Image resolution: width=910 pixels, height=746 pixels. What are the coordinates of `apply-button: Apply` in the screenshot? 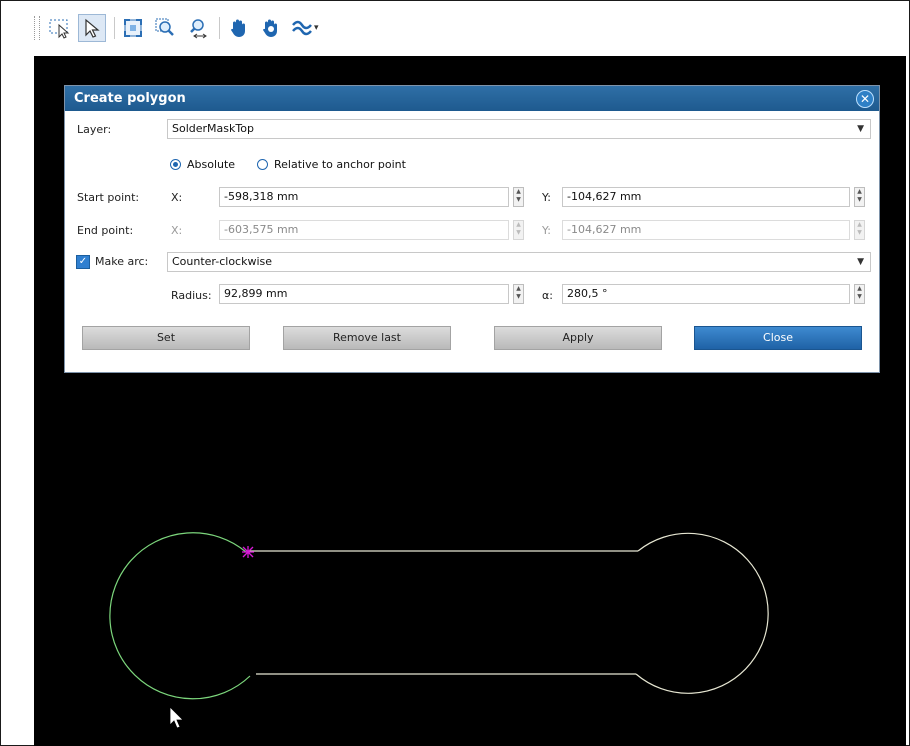 It's located at (578, 338).